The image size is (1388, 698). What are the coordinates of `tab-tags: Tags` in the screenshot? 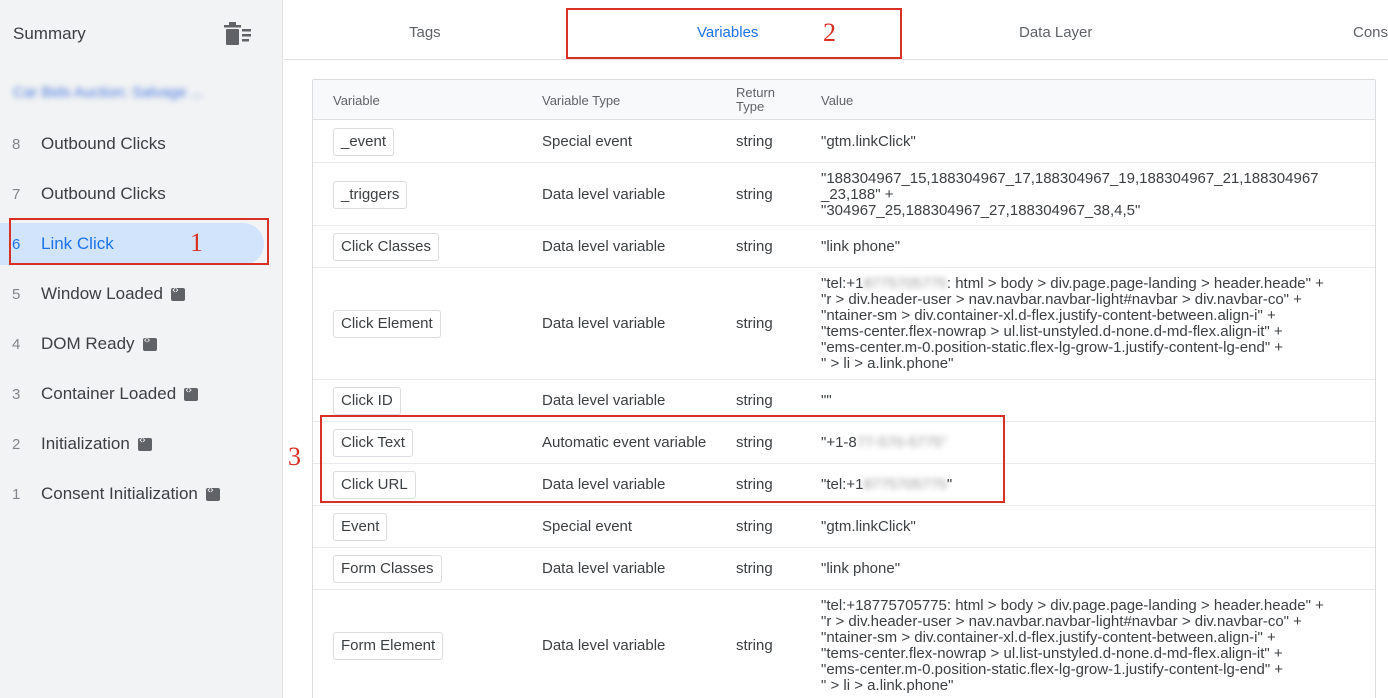 It's located at (425, 32).